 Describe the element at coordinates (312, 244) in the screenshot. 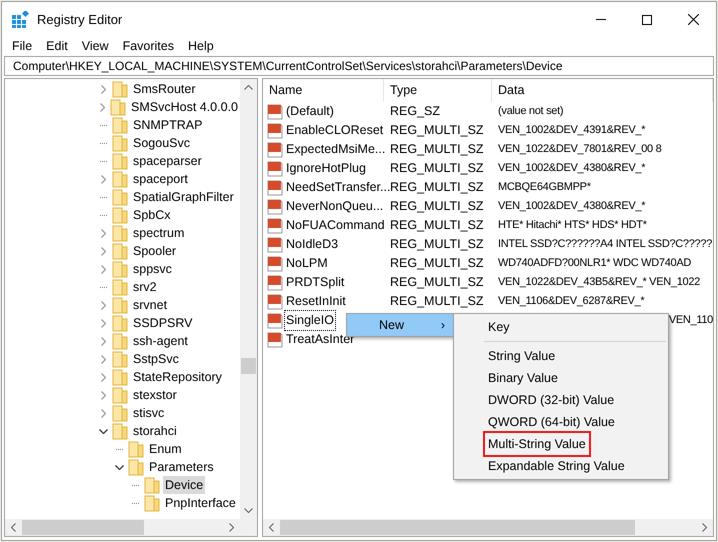

I see `value-name: NoIdleD3` at that location.